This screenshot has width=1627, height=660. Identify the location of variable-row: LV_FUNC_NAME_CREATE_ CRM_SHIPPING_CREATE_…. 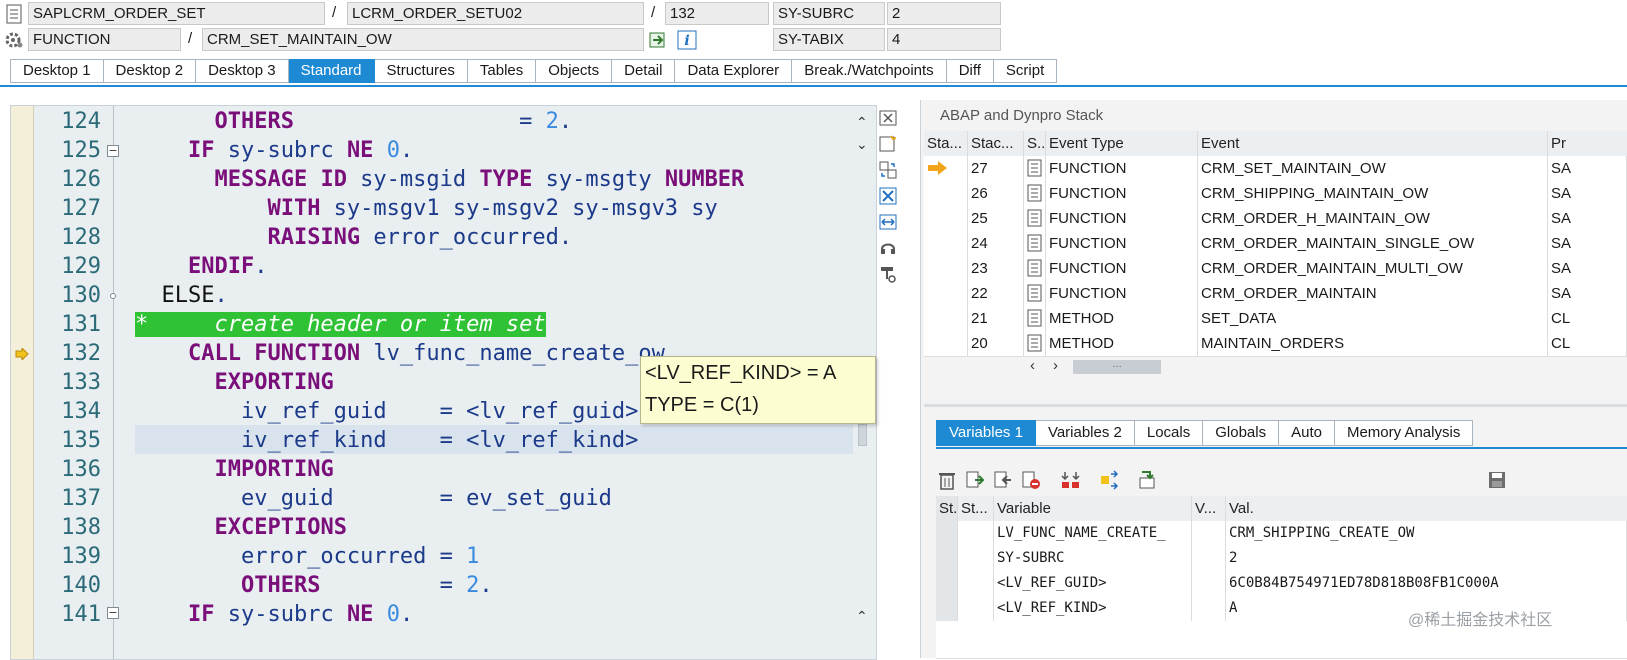
(1281, 534).